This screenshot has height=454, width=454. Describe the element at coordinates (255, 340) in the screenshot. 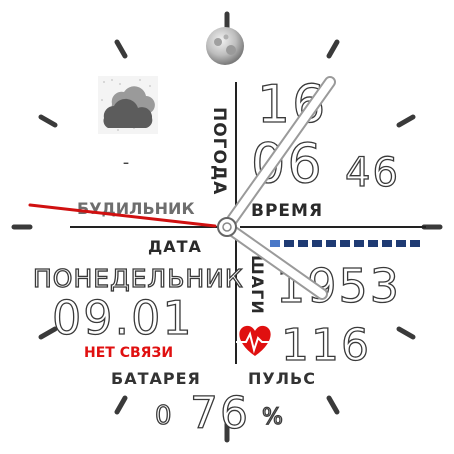

I see `heart-icon` at that location.